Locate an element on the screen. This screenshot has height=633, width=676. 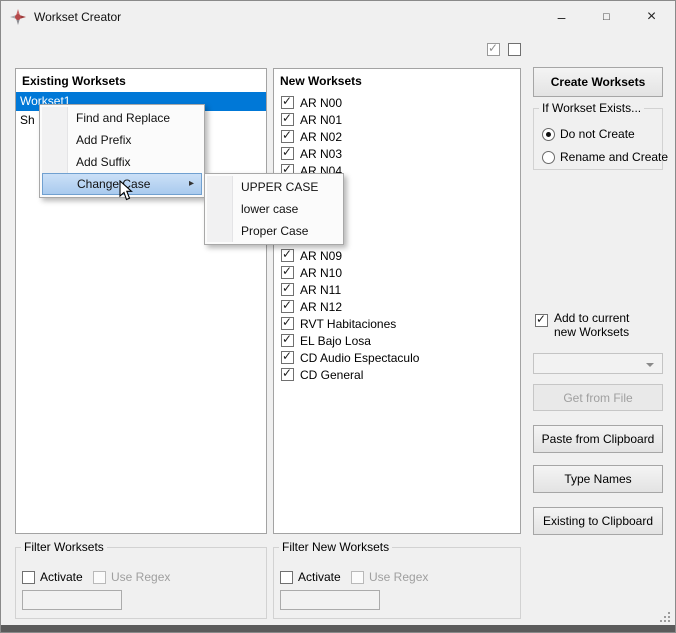
new-workset-row: ✓ CD General is located at coordinates (397, 374).